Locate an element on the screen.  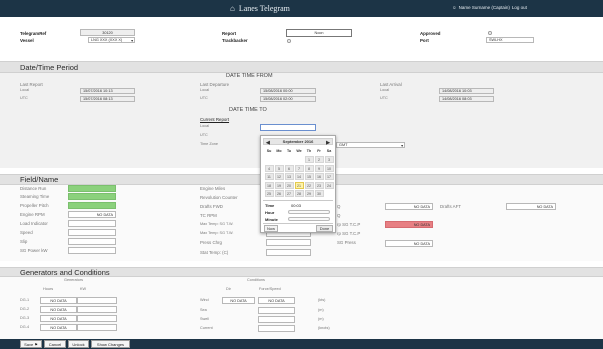
app-title: Lanes Telegram is located at coordinates (264, 8).